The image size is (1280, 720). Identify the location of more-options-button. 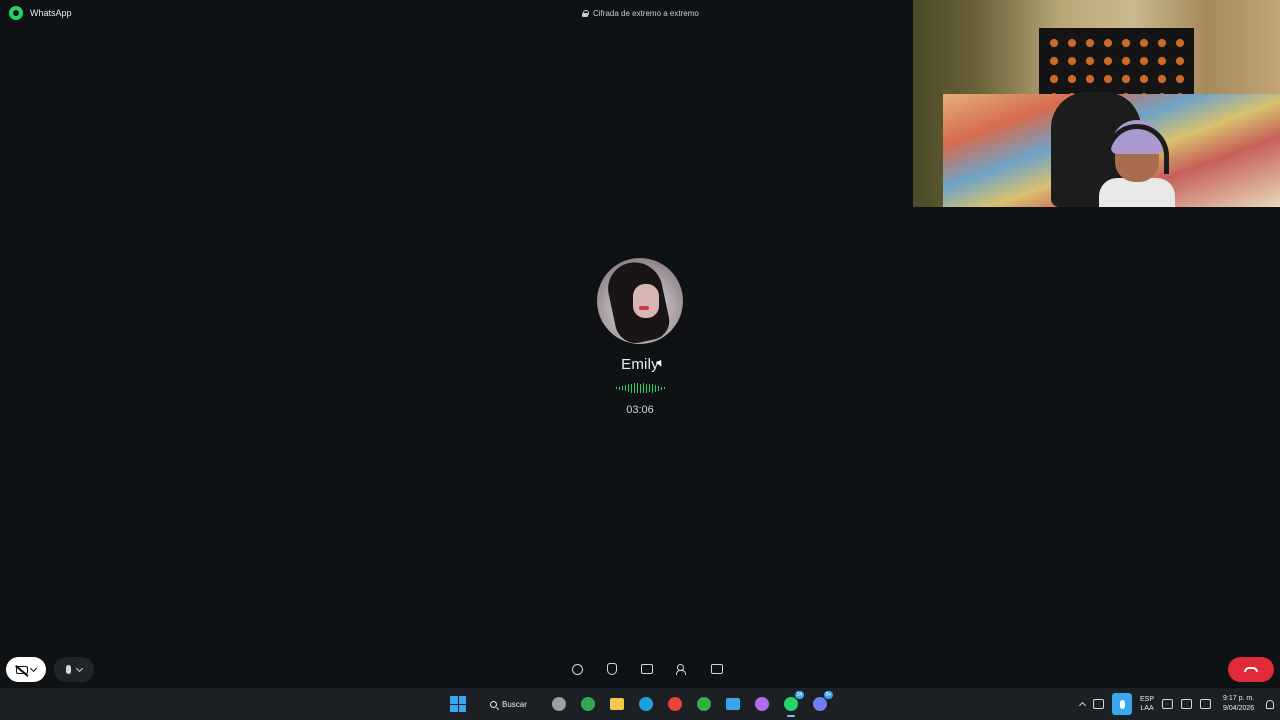
(717, 669).